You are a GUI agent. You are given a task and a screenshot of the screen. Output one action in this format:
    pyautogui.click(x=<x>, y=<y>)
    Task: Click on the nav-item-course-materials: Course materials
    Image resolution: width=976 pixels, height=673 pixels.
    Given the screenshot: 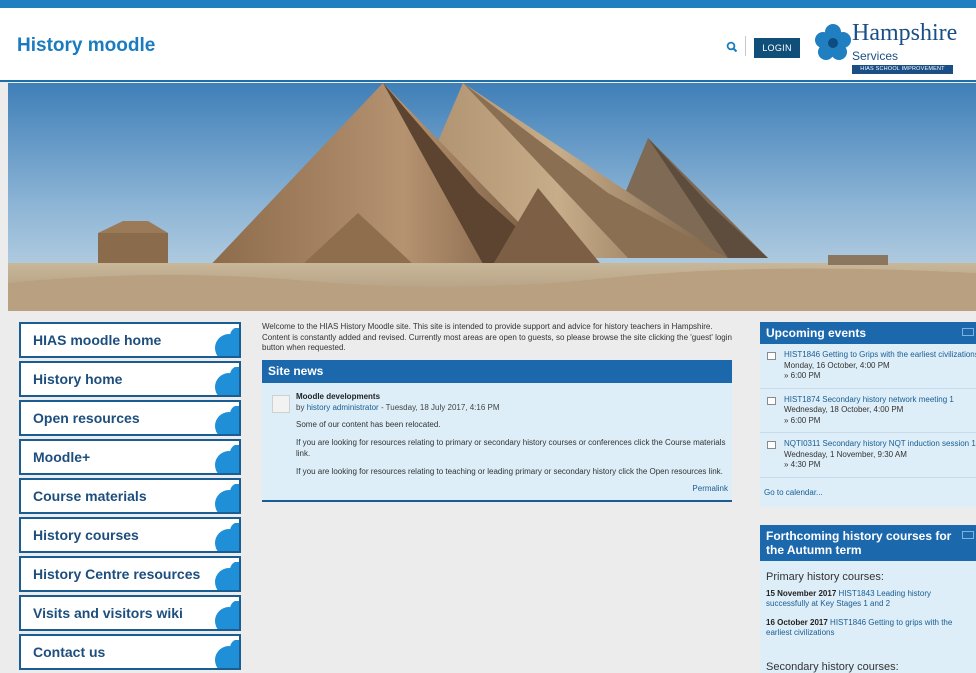 What is the action you would take?
    pyautogui.click(x=130, y=496)
    